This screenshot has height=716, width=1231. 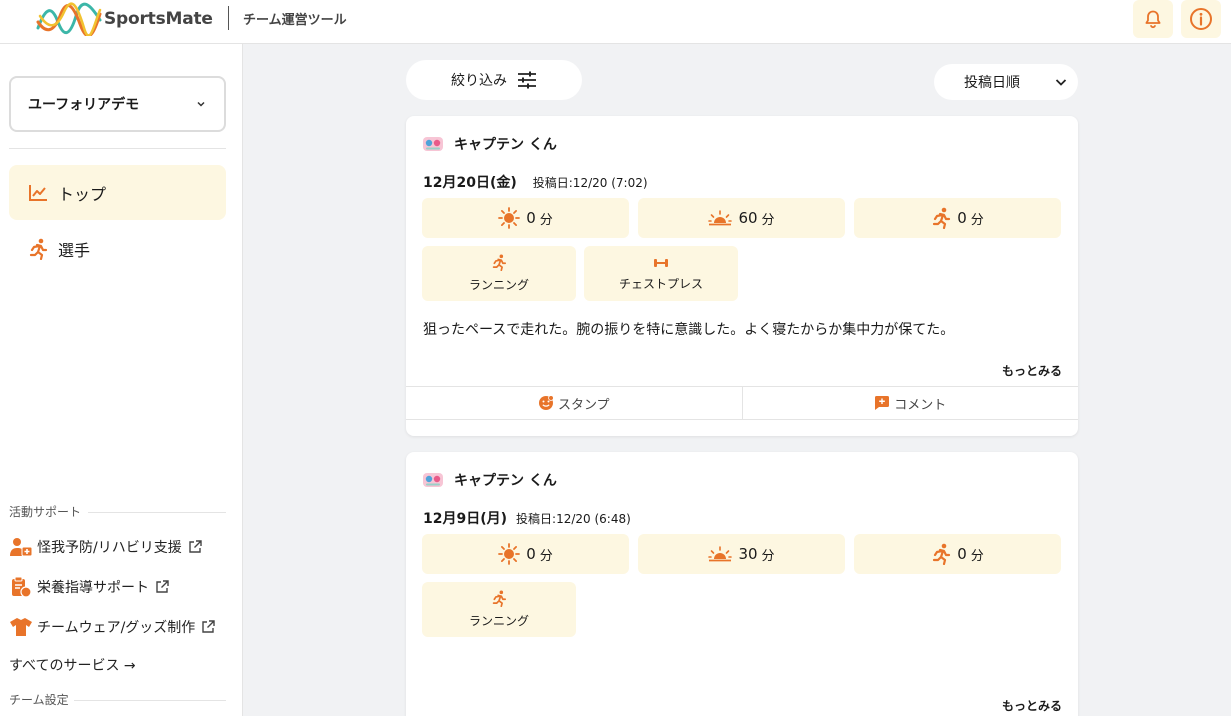 What do you see at coordinates (295, 20) in the screenshot?
I see `header-subtitle: チーム運営ツール` at bounding box center [295, 20].